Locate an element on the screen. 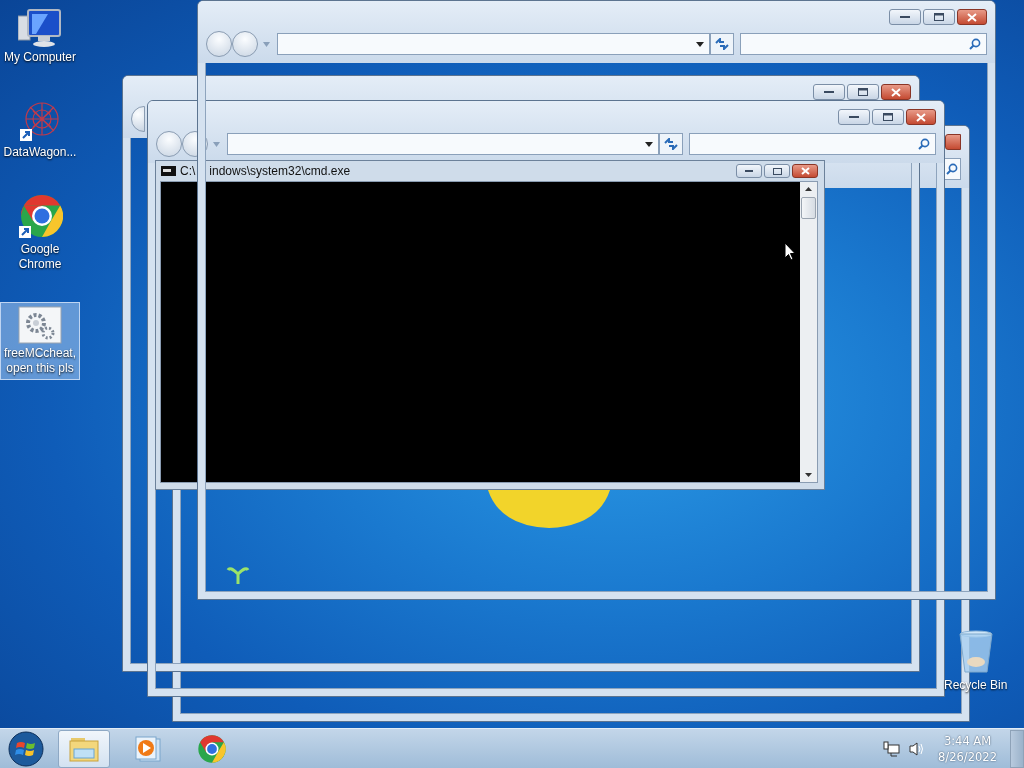 Image resolution: width=1024 pixels, height=768 pixels. desktop-shortcut: Google Chrome is located at coordinates (40, 233).